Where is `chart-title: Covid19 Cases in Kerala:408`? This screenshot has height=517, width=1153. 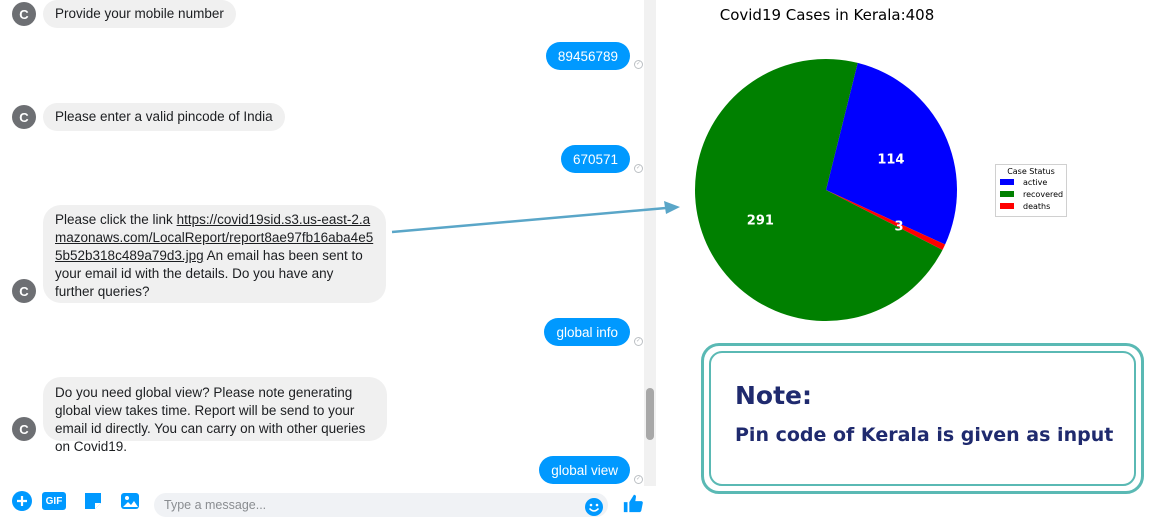 chart-title: Covid19 Cases in Kerala:408 is located at coordinates (827, 15).